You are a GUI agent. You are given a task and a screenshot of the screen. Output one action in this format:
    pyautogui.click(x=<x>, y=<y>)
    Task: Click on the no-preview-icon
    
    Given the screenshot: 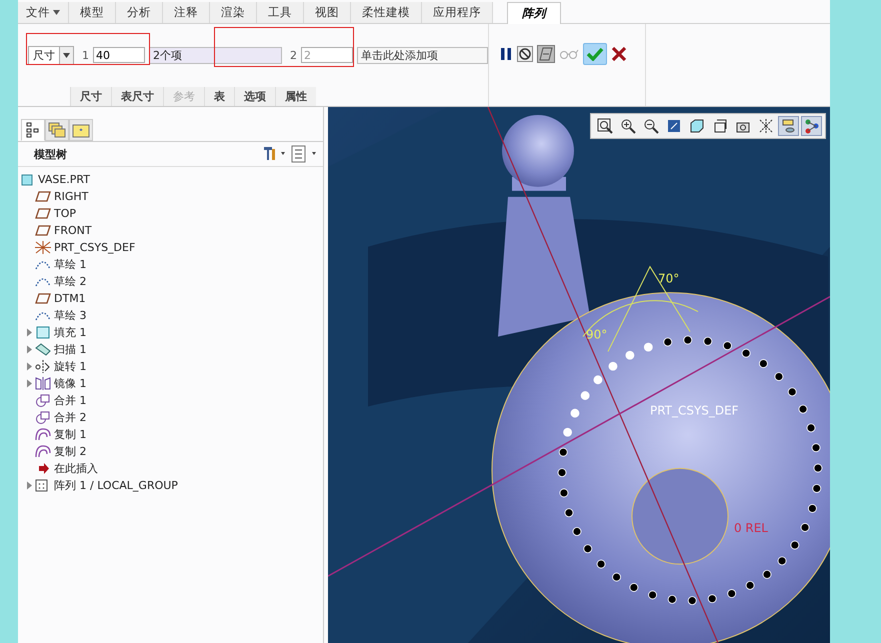 What is the action you would take?
    pyautogui.click(x=525, y=54)
    